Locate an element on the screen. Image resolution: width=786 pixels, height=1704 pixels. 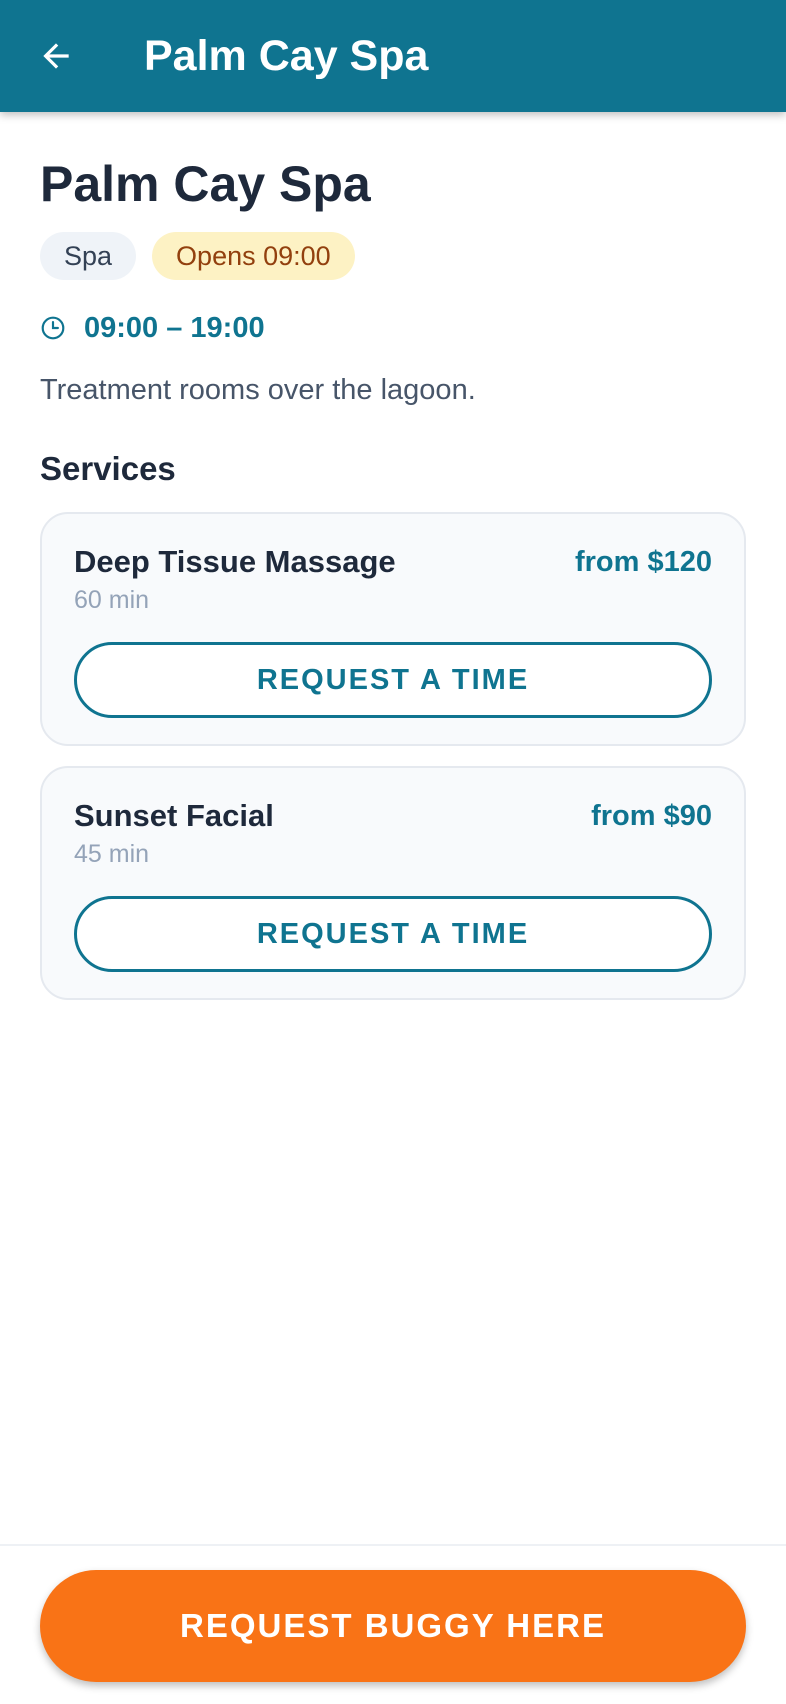
service-price: from $120 is located at coordinates (643, 562).